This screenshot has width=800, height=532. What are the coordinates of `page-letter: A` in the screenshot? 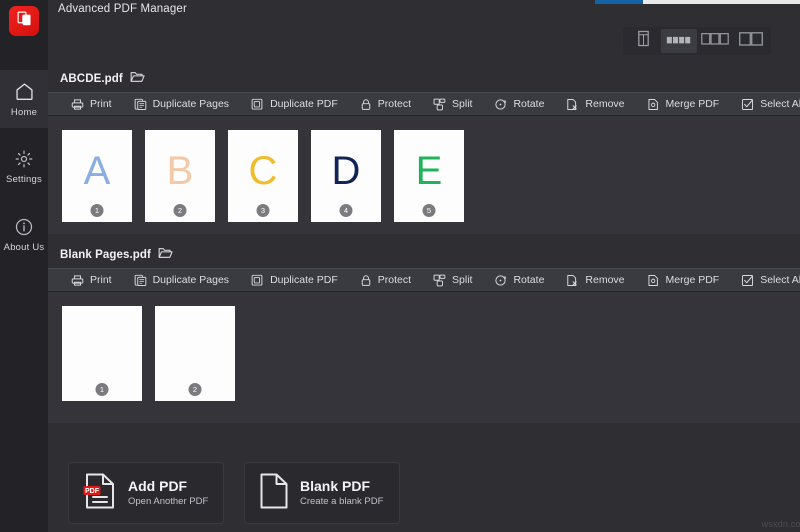 It's located at (97, 171).